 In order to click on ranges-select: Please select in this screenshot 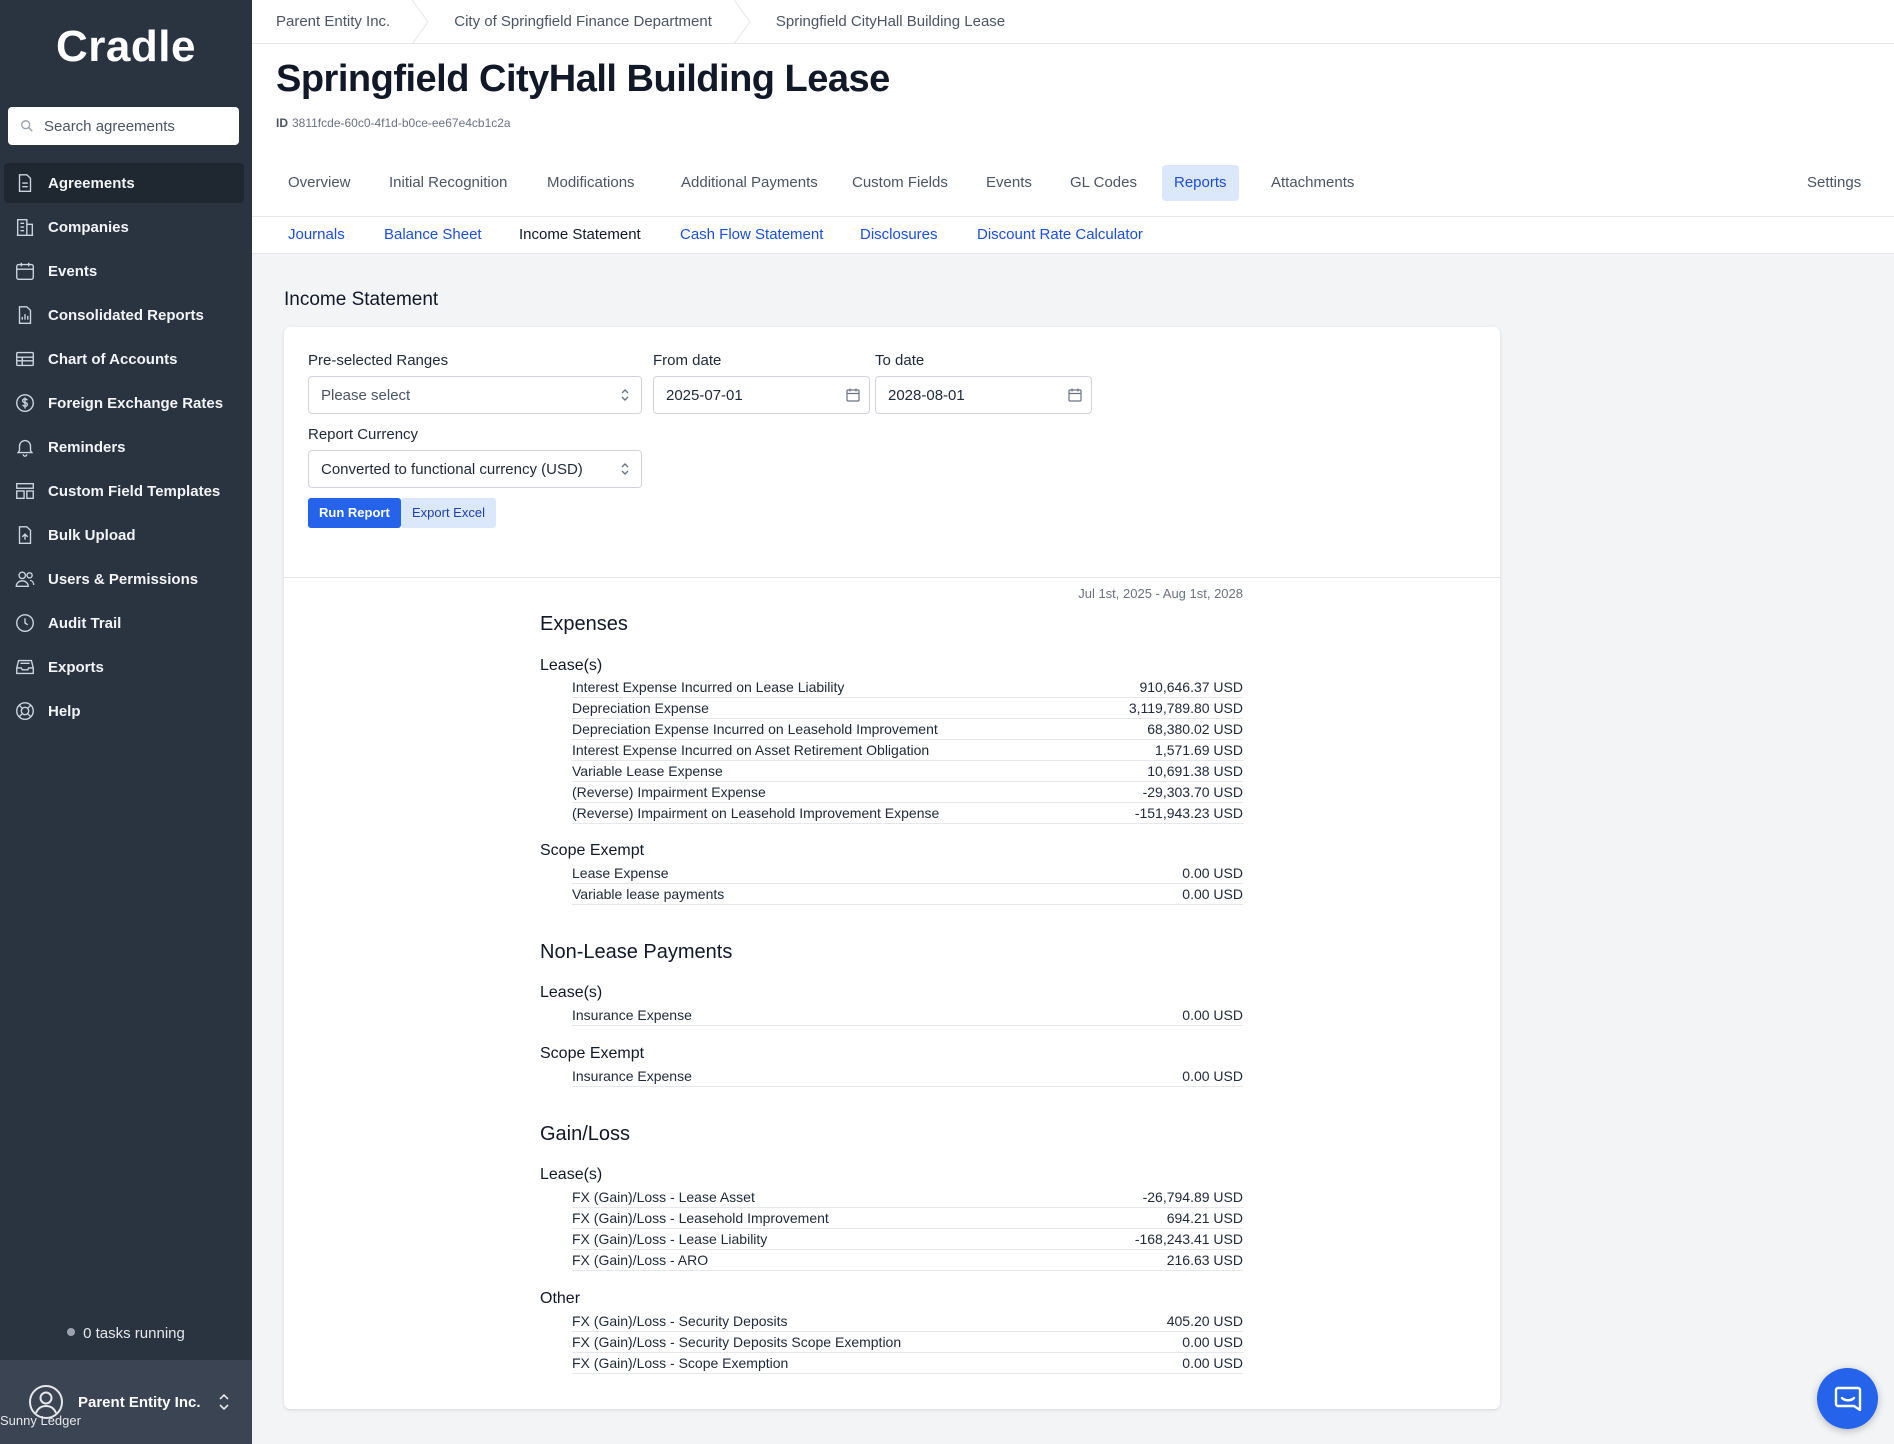, I will do `click(475, 395)`.